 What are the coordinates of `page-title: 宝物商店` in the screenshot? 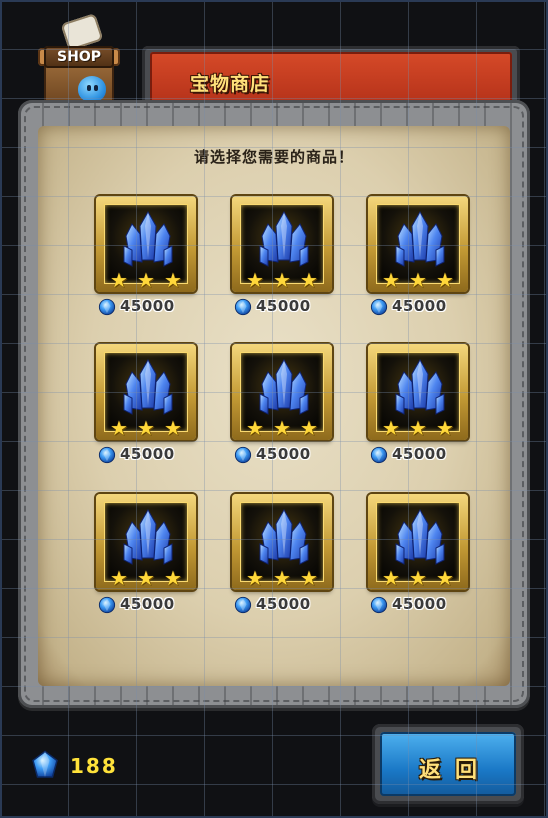 It's located at (230, 84).